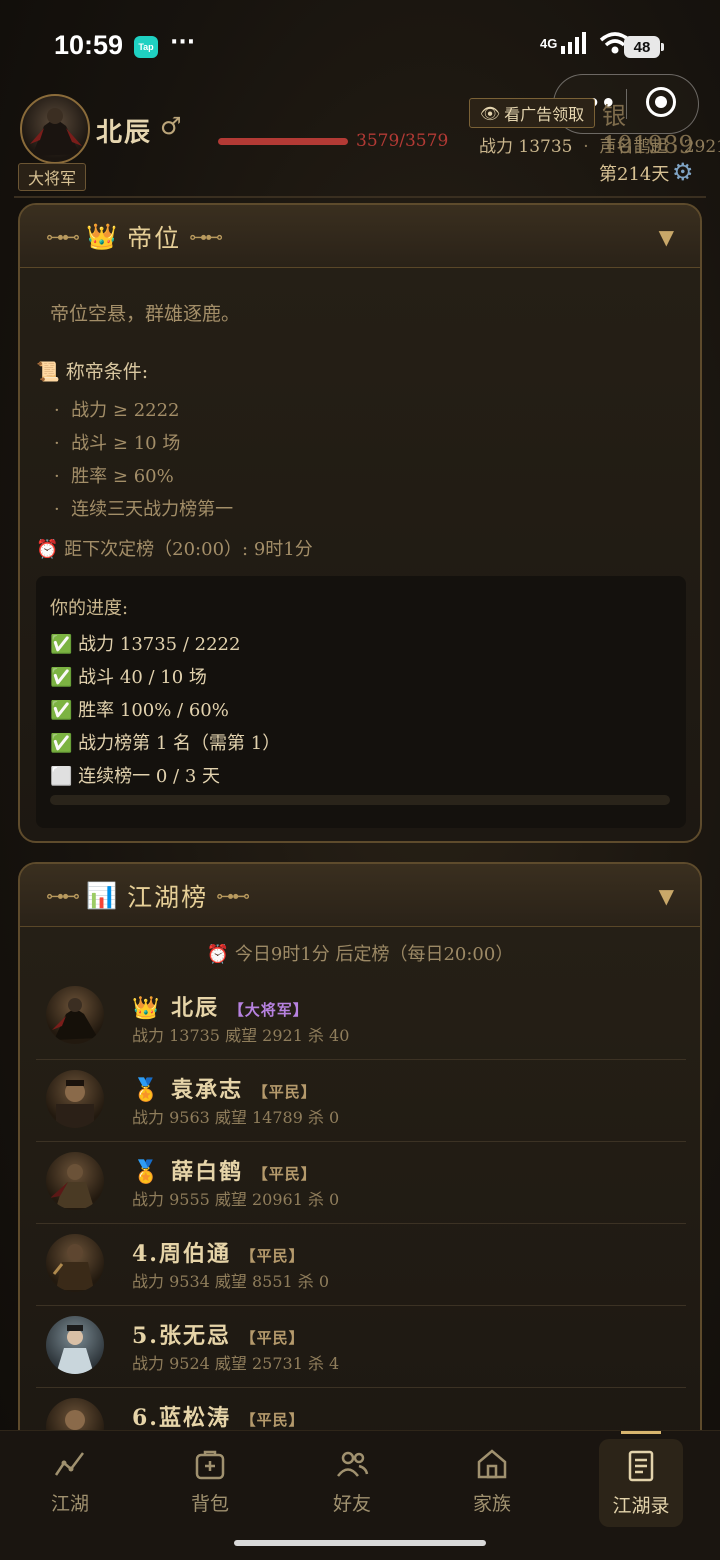  I want to click on eye-icon: 👁, so click(490, 113).